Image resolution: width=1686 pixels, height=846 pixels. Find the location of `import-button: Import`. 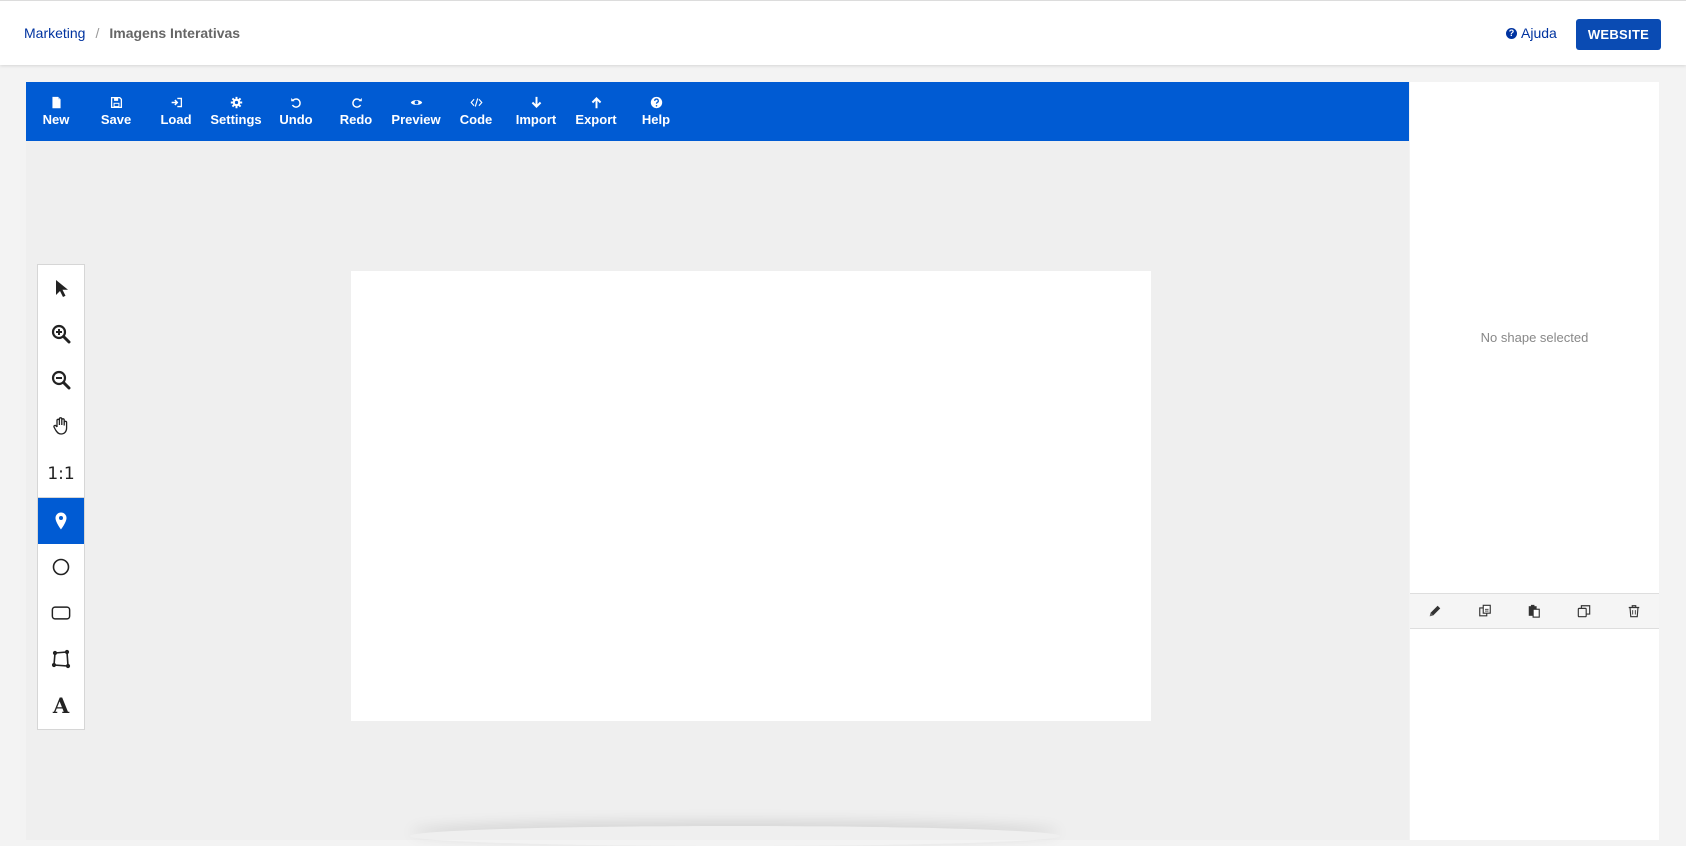

import-button: Import is located at coordinates (536, 111).